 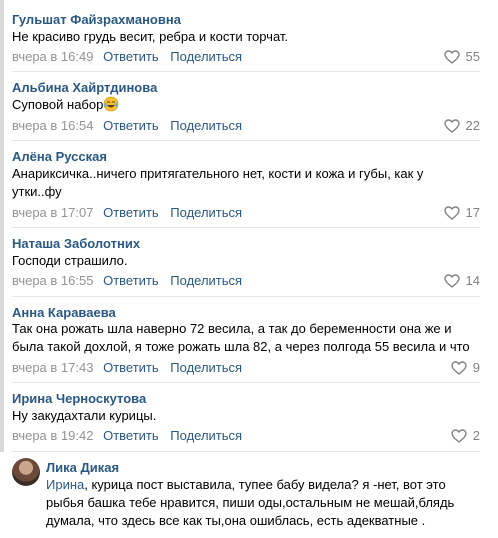 I want to click on like-count: 55, so click(x=472, y=56).